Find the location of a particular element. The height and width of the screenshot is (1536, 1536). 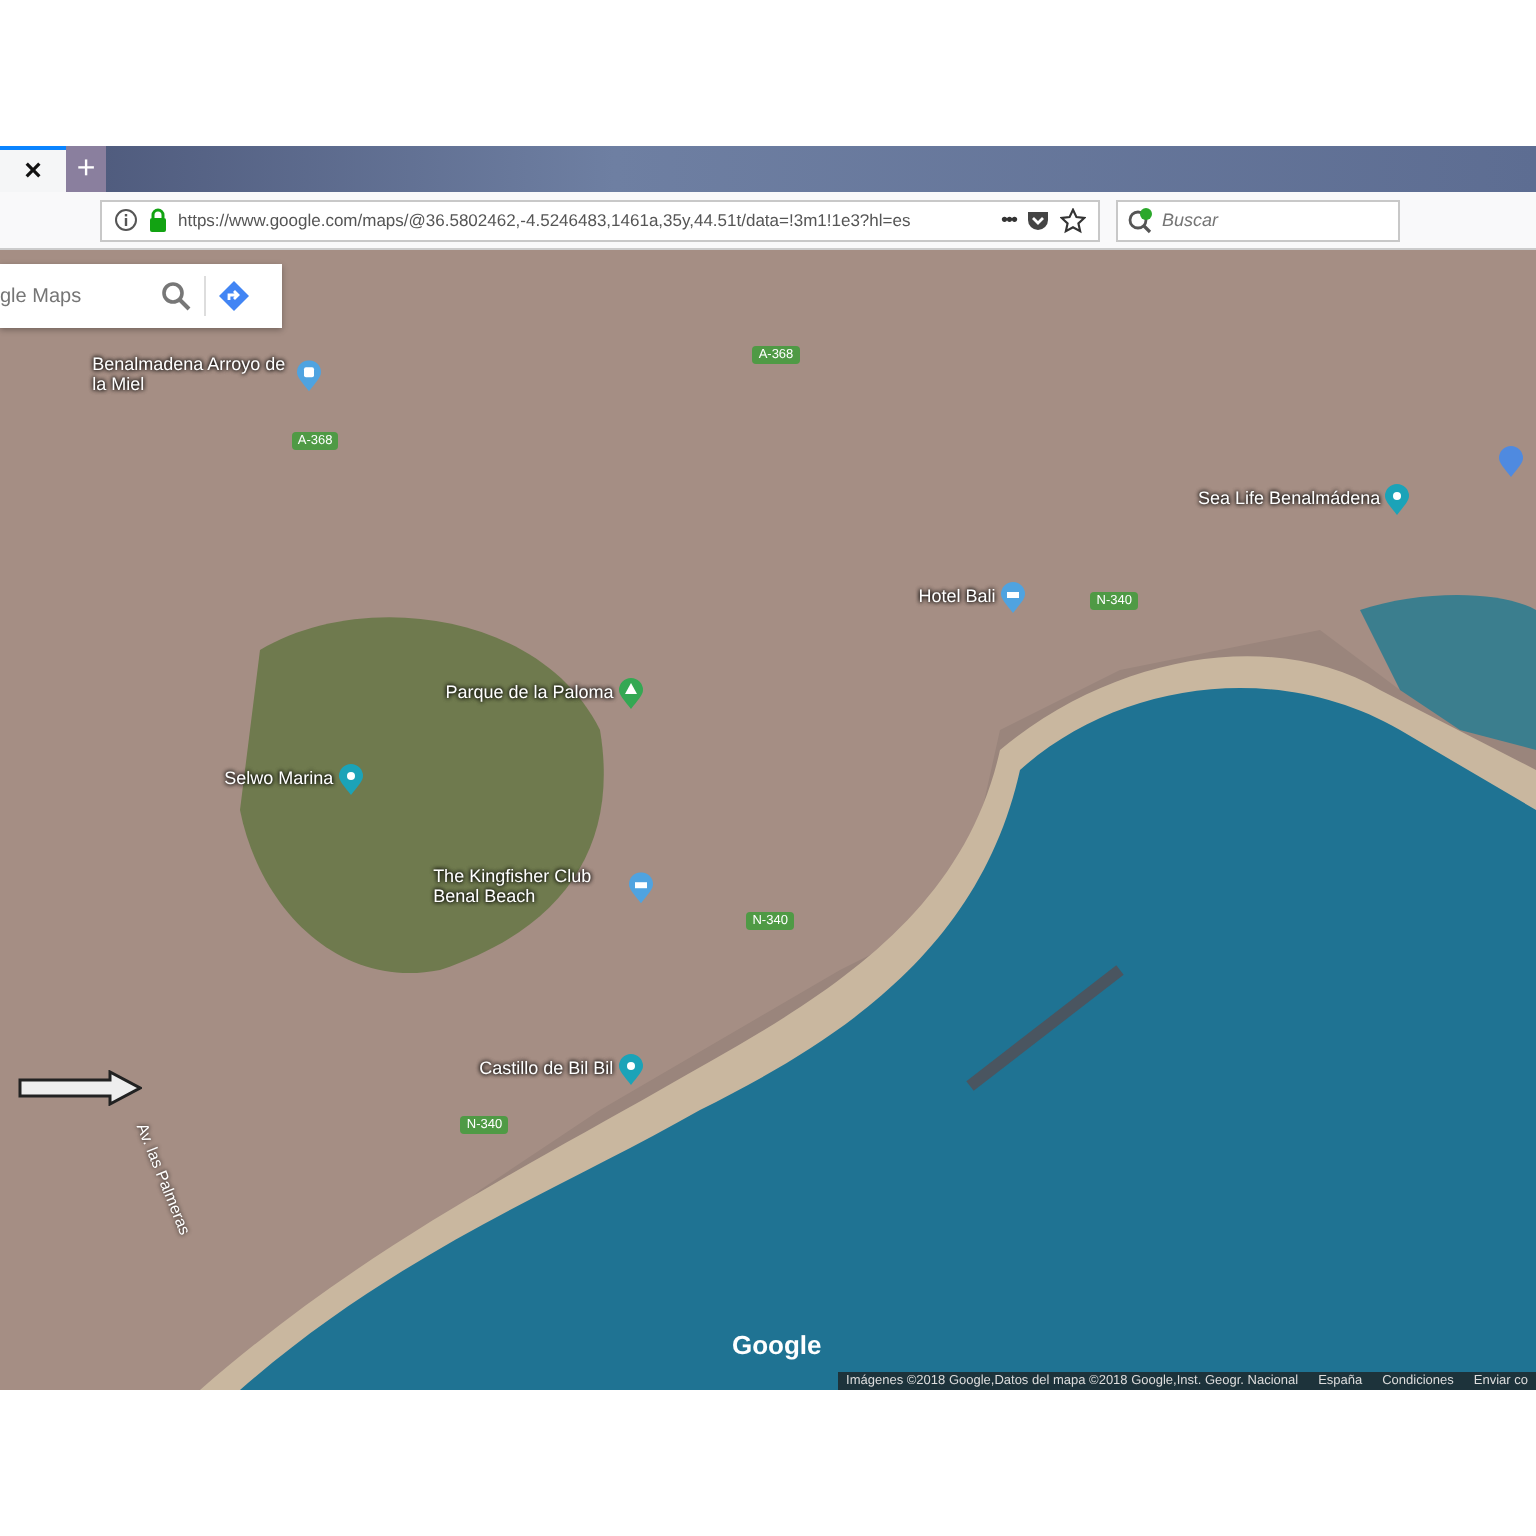

place-label: Sea Life Benalmádena is located at coordinates (1289, 500).